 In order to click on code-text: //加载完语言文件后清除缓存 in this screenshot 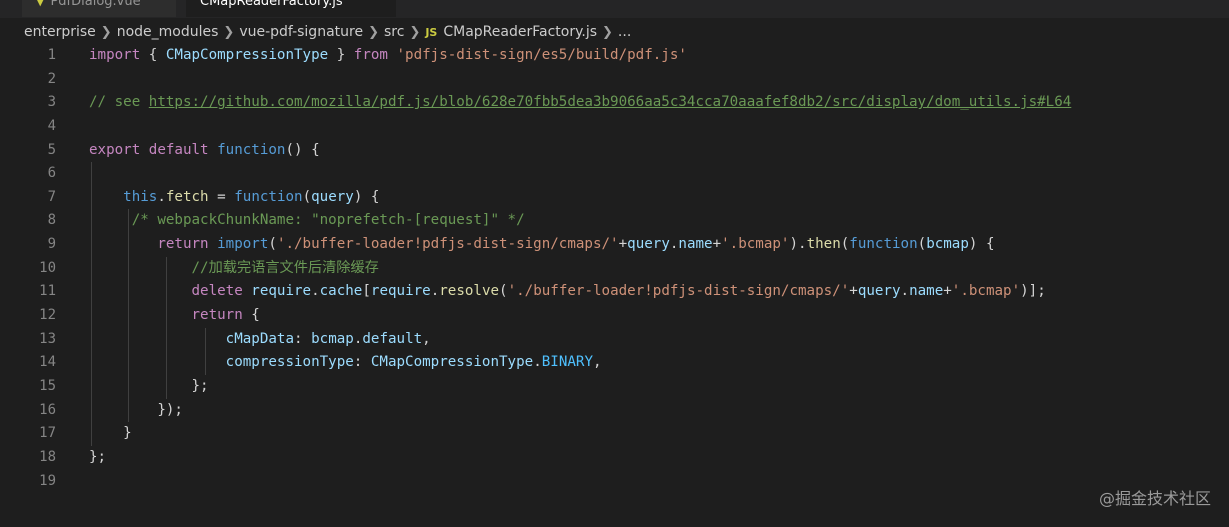, I will do `click(234, 269)`.